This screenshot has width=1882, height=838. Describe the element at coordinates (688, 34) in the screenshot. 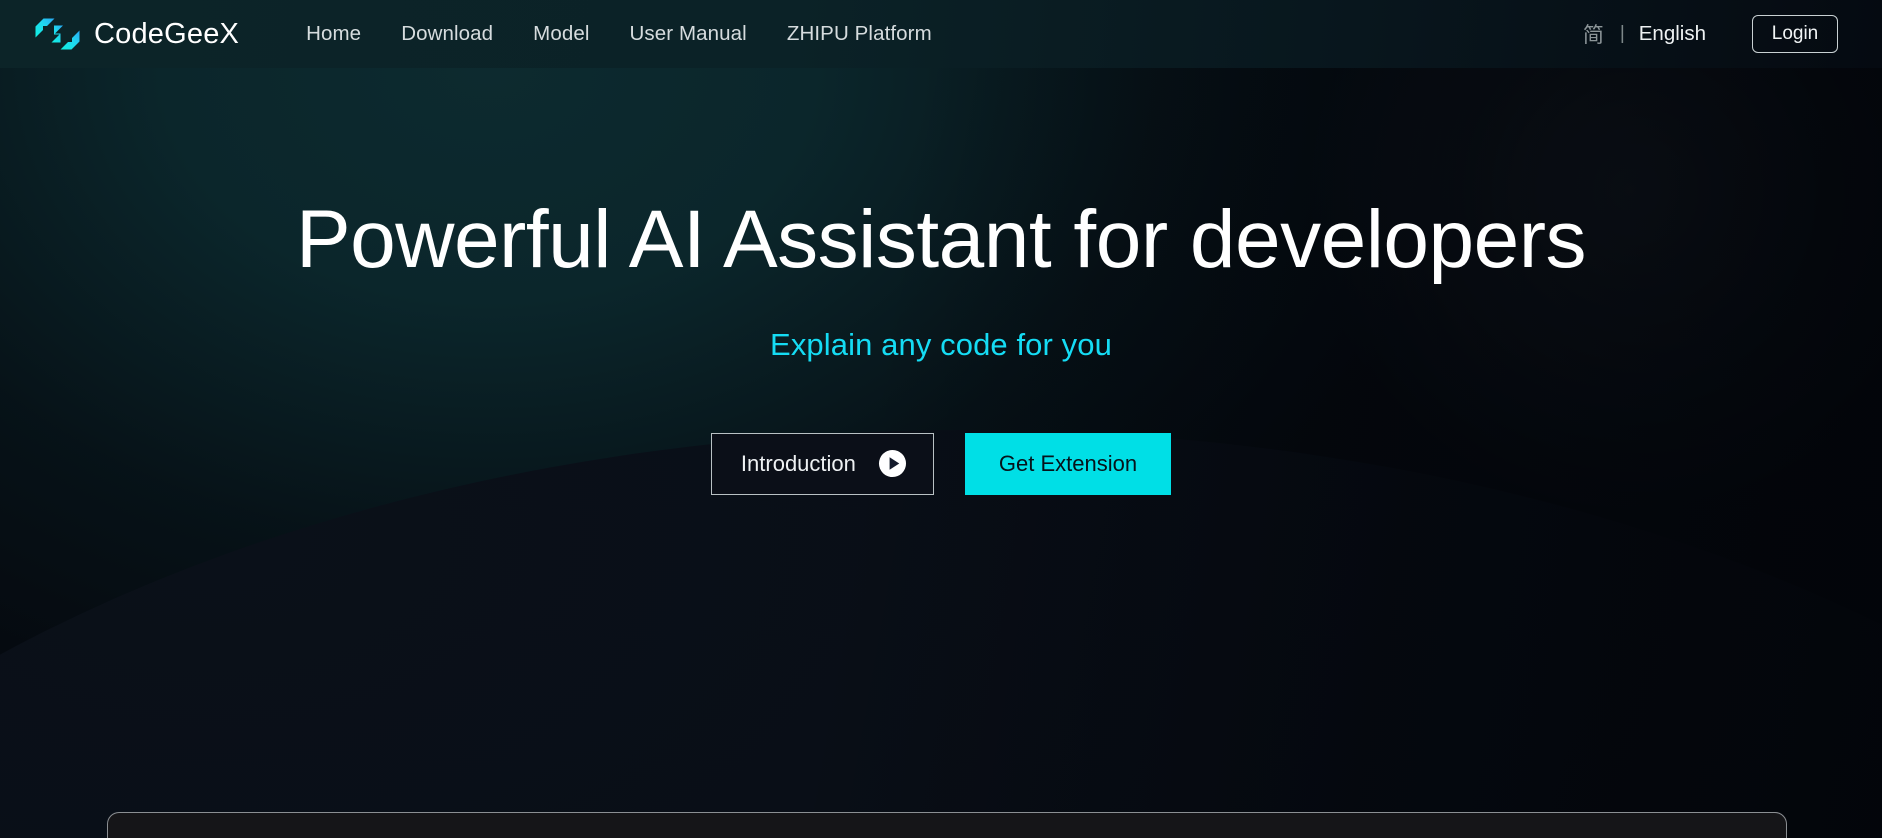

I see `nav-item-user-manual: User Manual` at that location.